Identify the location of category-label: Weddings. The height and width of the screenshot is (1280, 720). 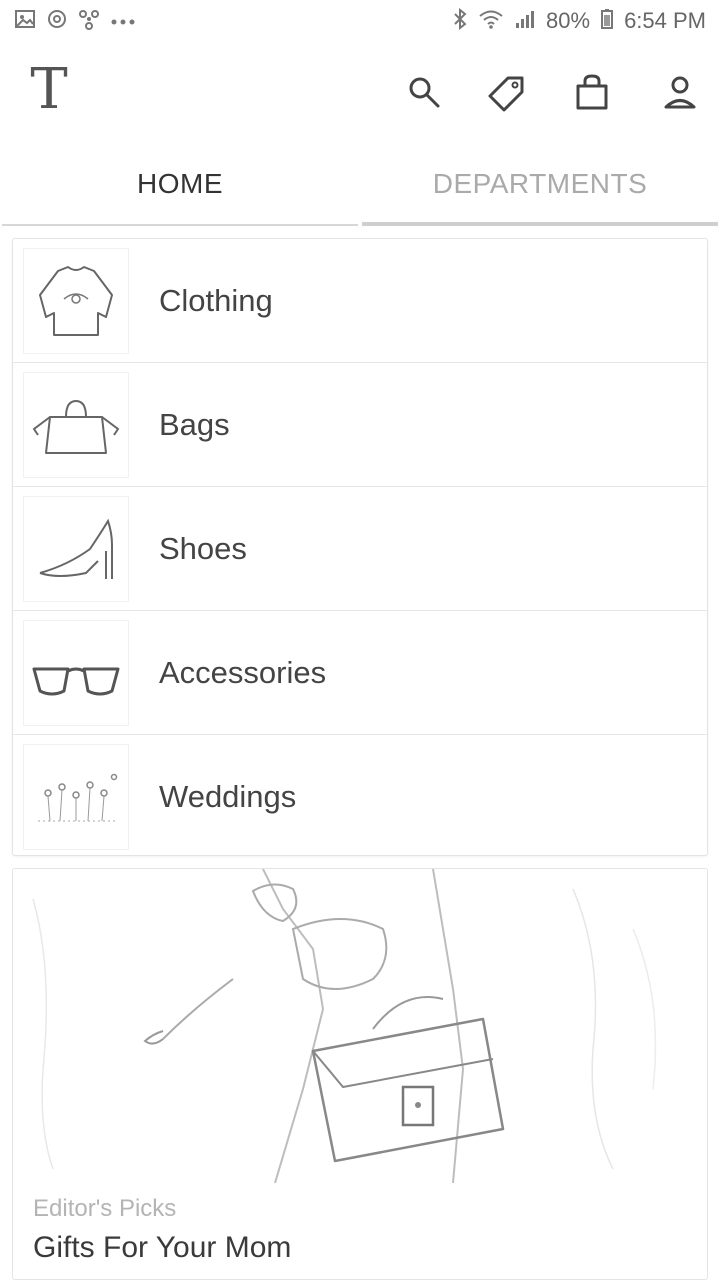
(228, 796).